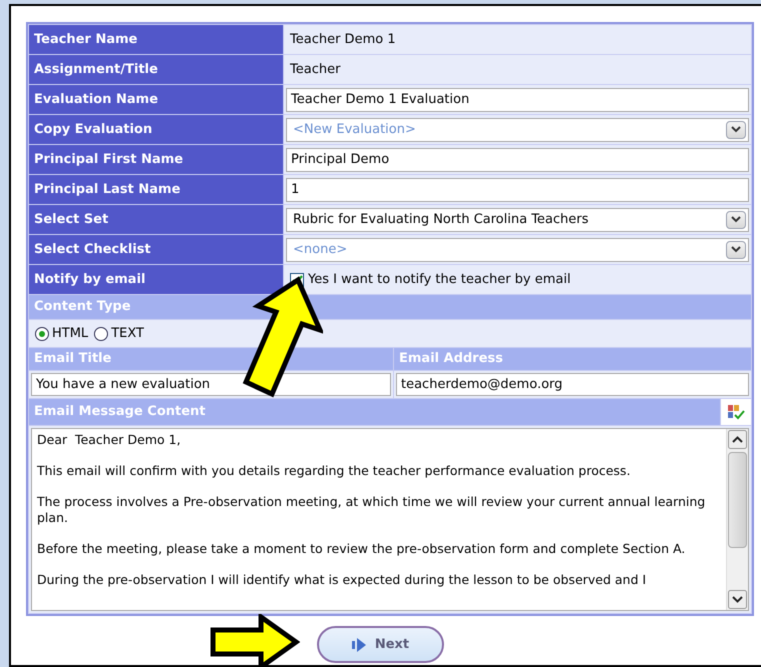  Describe the element at coordinates (61, 334) in the screenshot. I see `radio-option: HTML` at that location.